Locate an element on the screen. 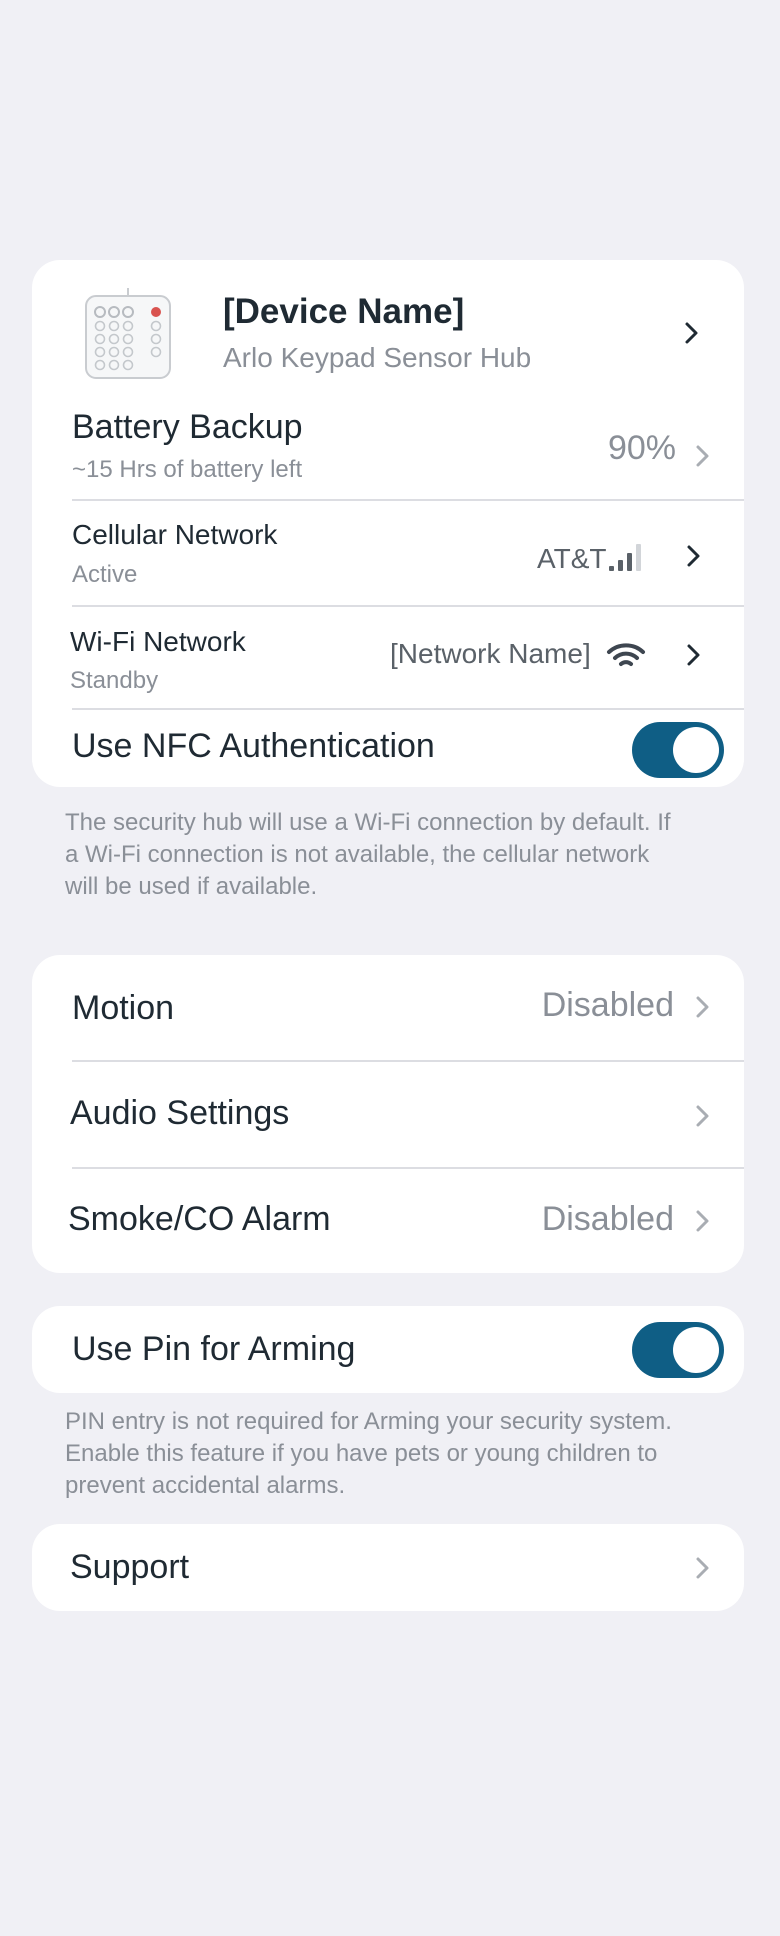 The width and height of the screenshot is (780, 1936). battery-value: 90% is located at coordinates (641, 448).